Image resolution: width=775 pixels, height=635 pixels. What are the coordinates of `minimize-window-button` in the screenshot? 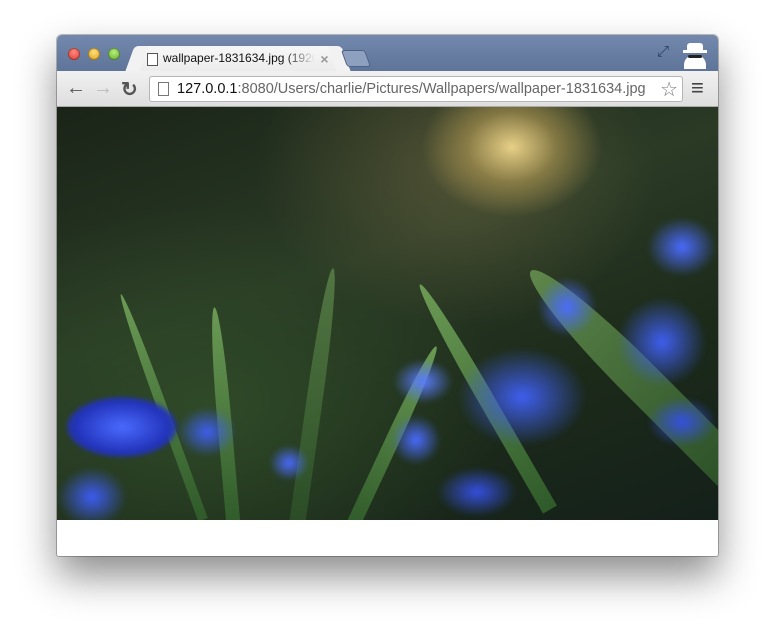 It's located at (94, 54).